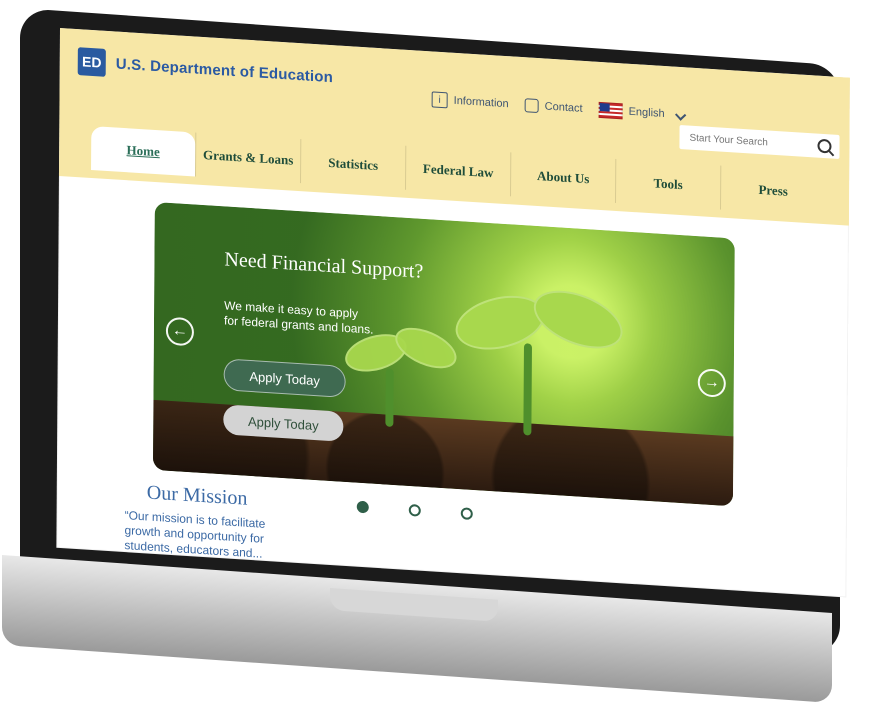 This screenshot has height=703, width=870. Describe the element at coordinates (91, 62) in the screenshot. I see `education-logo-icon: ED` at that location.